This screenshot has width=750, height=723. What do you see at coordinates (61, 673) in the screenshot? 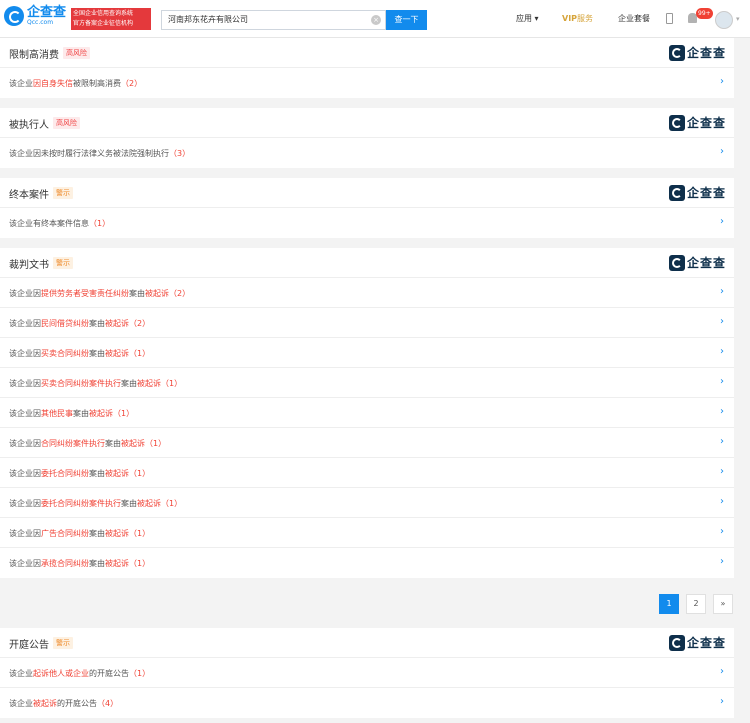
I see `row-highlight: 起诉他人或企业` at bounding box center [61, 673].